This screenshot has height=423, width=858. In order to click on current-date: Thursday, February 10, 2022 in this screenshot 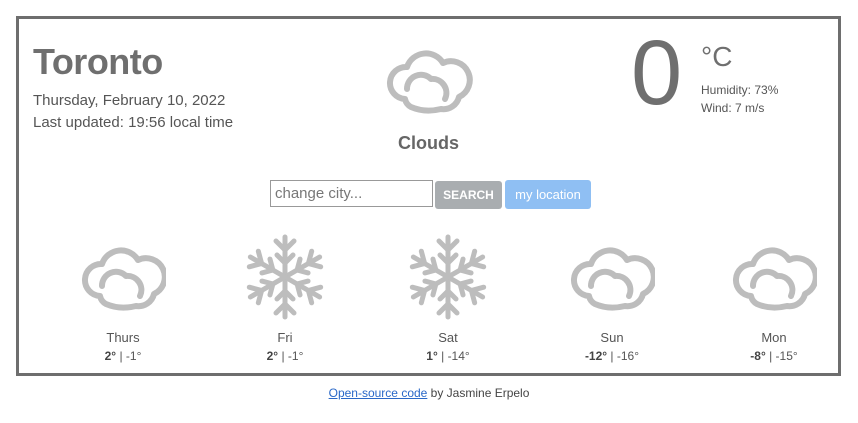, I will do `click(129, 100)`.